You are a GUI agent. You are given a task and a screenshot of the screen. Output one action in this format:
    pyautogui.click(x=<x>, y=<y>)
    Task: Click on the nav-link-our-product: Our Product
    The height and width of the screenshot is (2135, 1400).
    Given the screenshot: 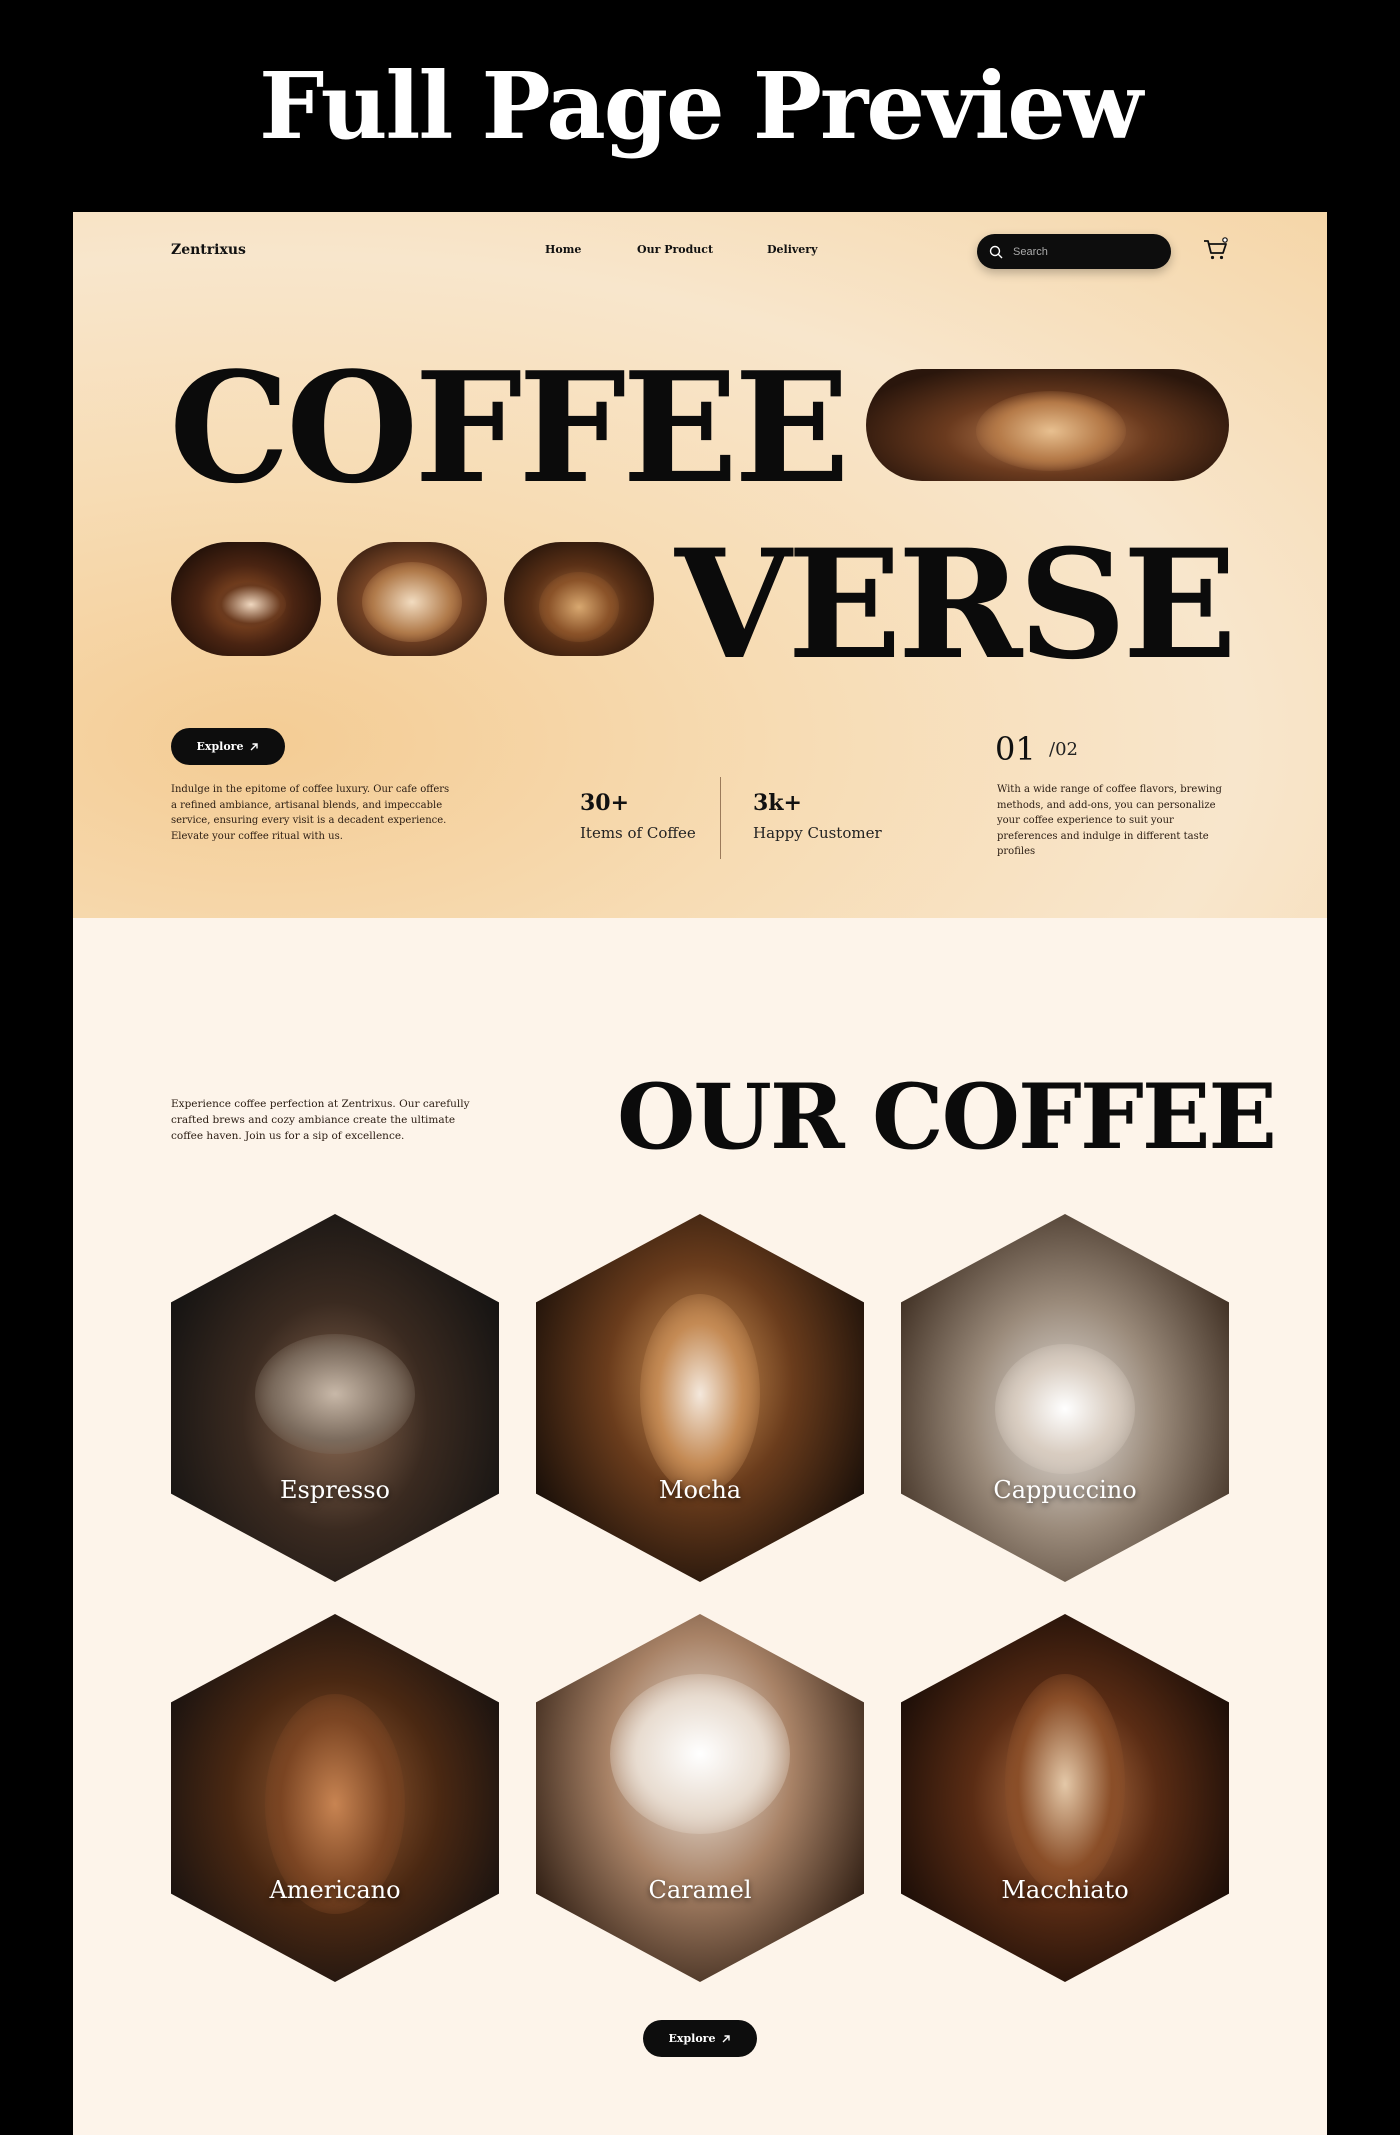 What is the action you would take?
    pyautogui.click(x=675, y=249)
    